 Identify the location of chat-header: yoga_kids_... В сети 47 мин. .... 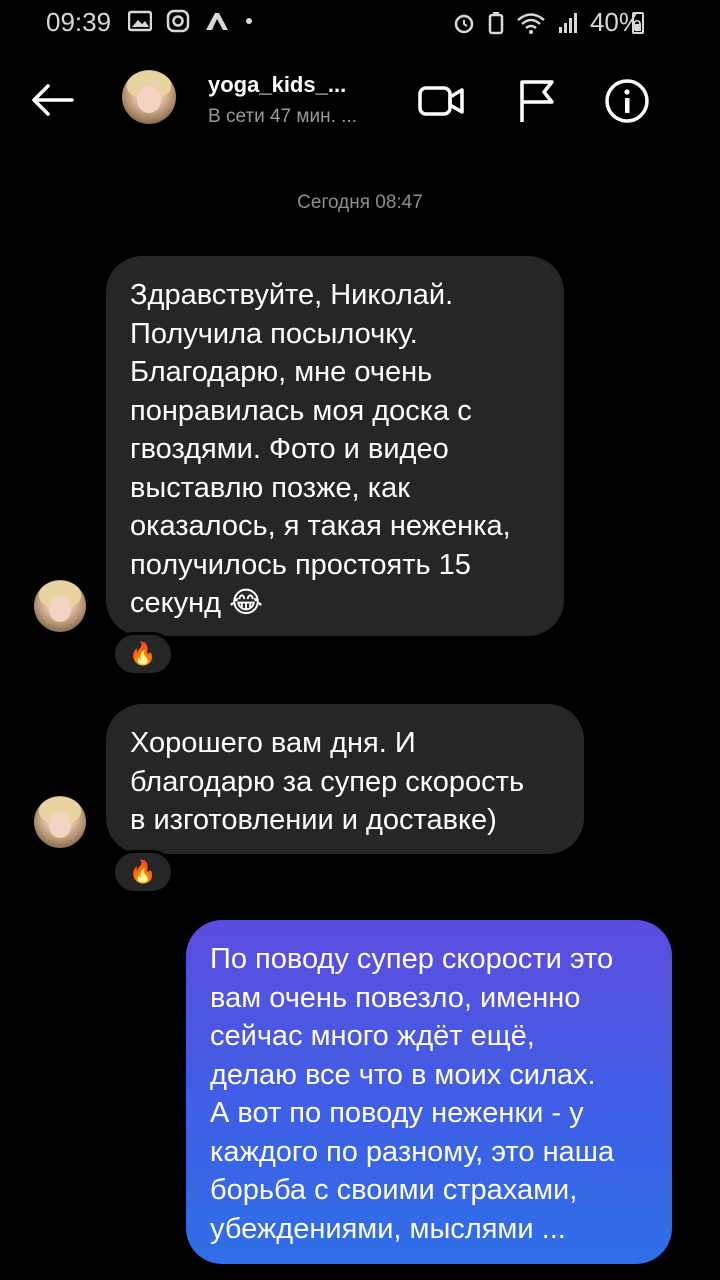
(360, 100).